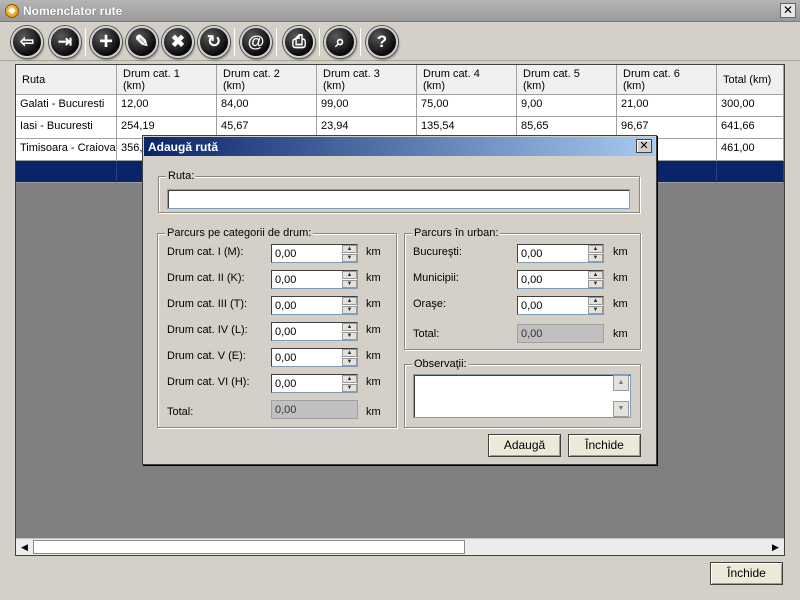  What do you see at coordinates (214, 42) in the screenshot?
I see `refresh-icon: ↻` at bounding box center [214, 42].